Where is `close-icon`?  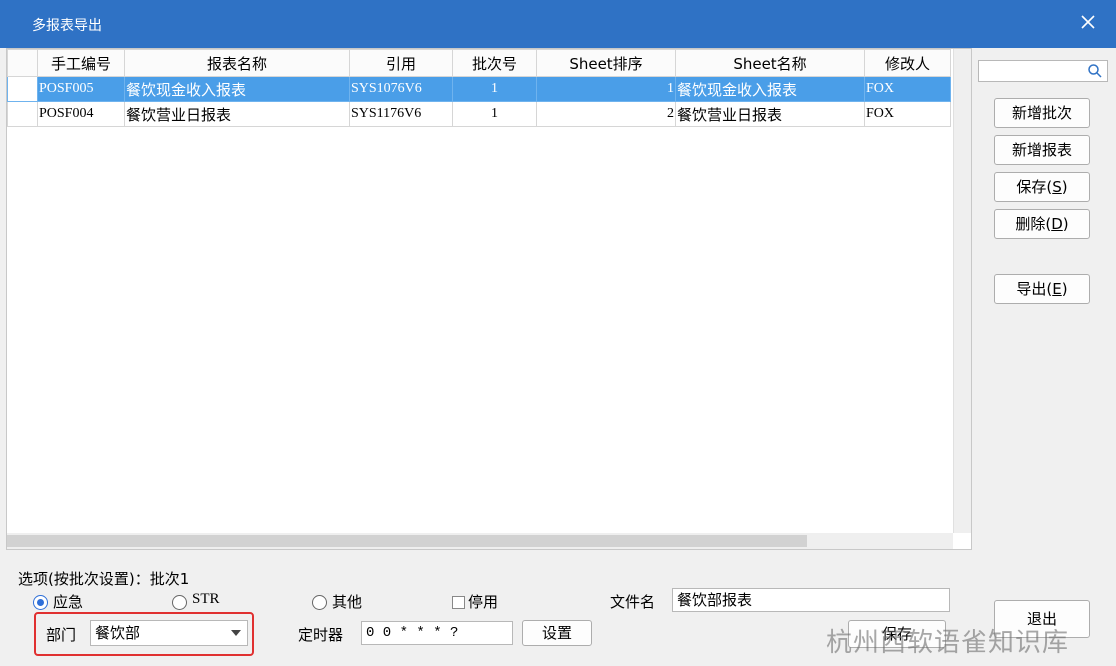 close-icon is located at coordinates (1088, 22).